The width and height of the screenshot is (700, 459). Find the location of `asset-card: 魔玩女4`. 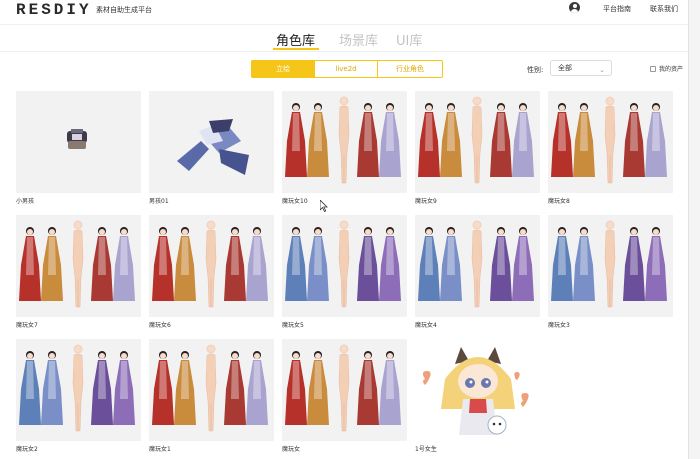

asset-card: 魔玩女4 is located at coordinates (477, 272).